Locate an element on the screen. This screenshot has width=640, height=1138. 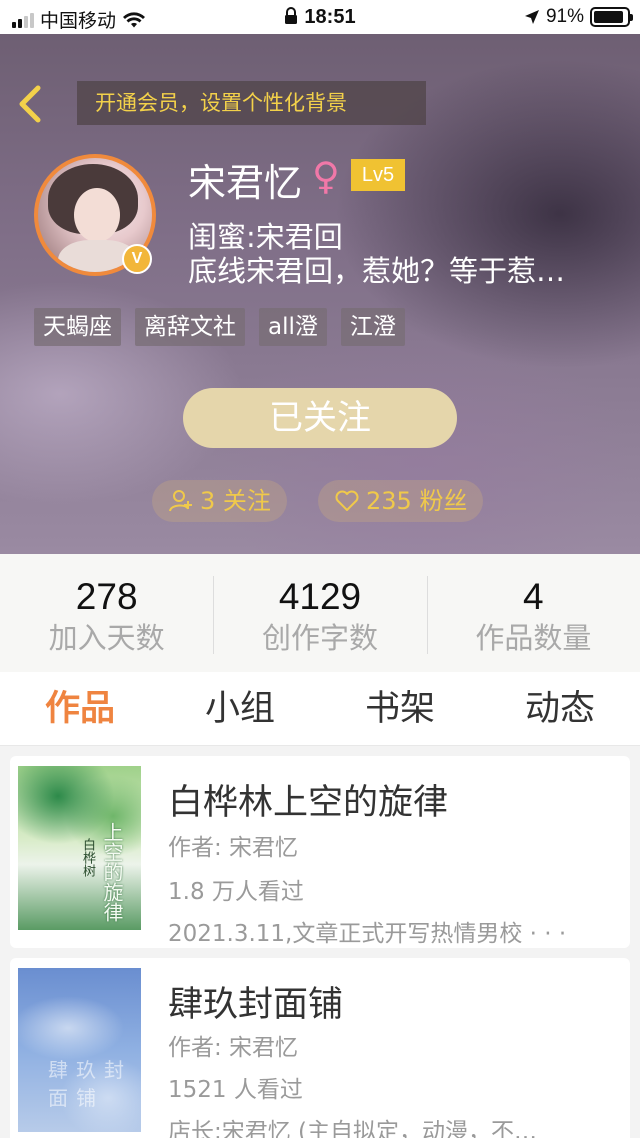
time-label: 18:51 is located at coordinates (330, 17).